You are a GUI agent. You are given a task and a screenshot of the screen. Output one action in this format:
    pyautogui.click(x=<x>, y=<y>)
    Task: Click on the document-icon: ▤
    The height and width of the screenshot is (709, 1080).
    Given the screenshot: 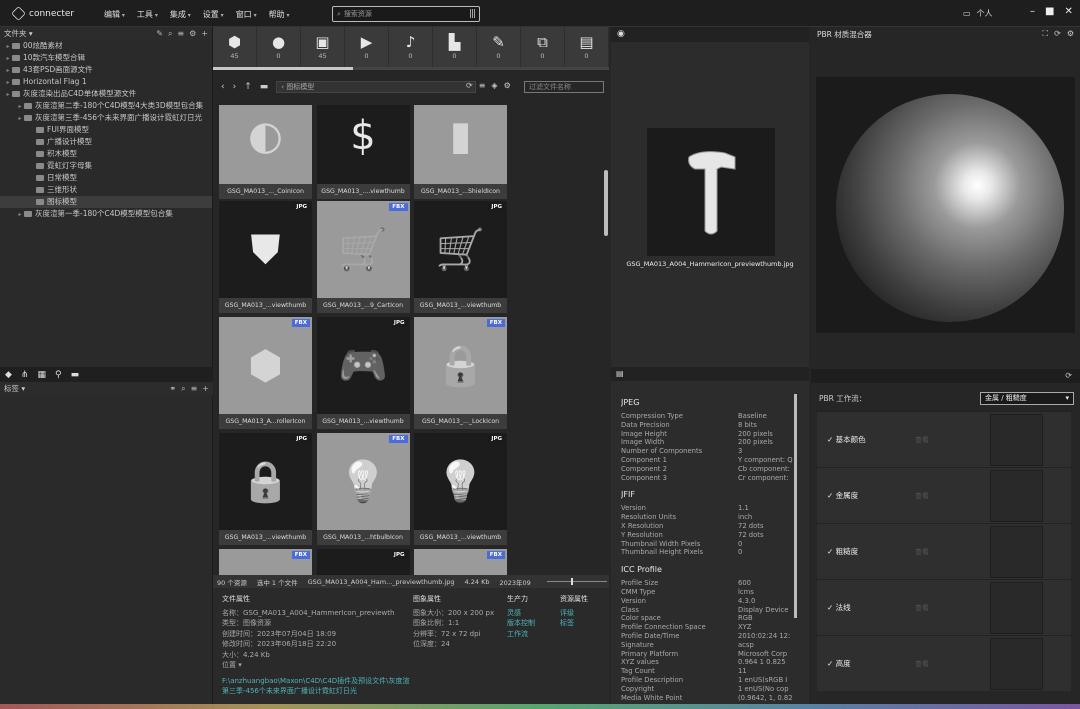 What is the action you would take?
    pyautogui.click(x=620, y=373)
    